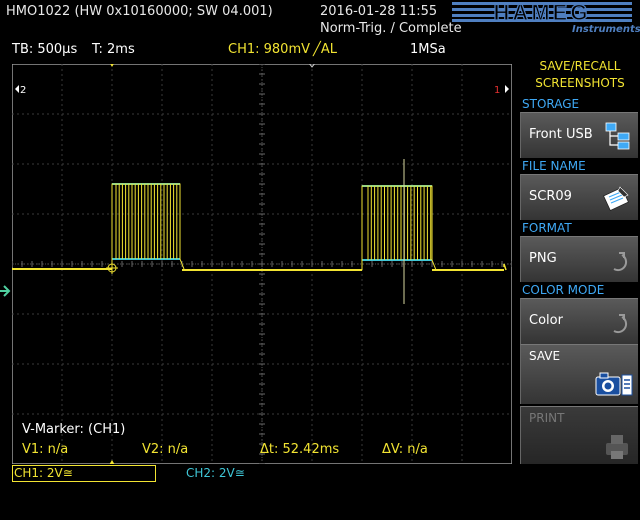 This screenshot has height=520, width=640. What do you see at coordinates (45, 449) in the screenshot?
I see `v1-readout: V1: n/a` at bounding box center [45, 449].